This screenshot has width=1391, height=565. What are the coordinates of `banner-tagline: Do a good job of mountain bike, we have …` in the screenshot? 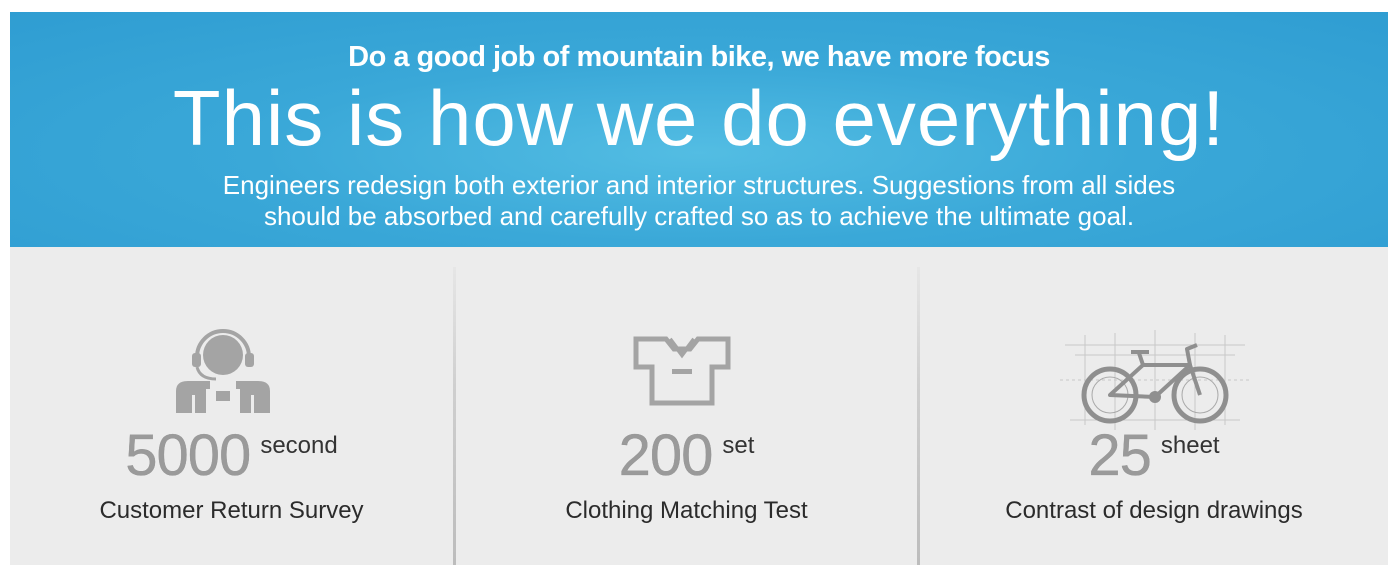 It's located at (699, 57).